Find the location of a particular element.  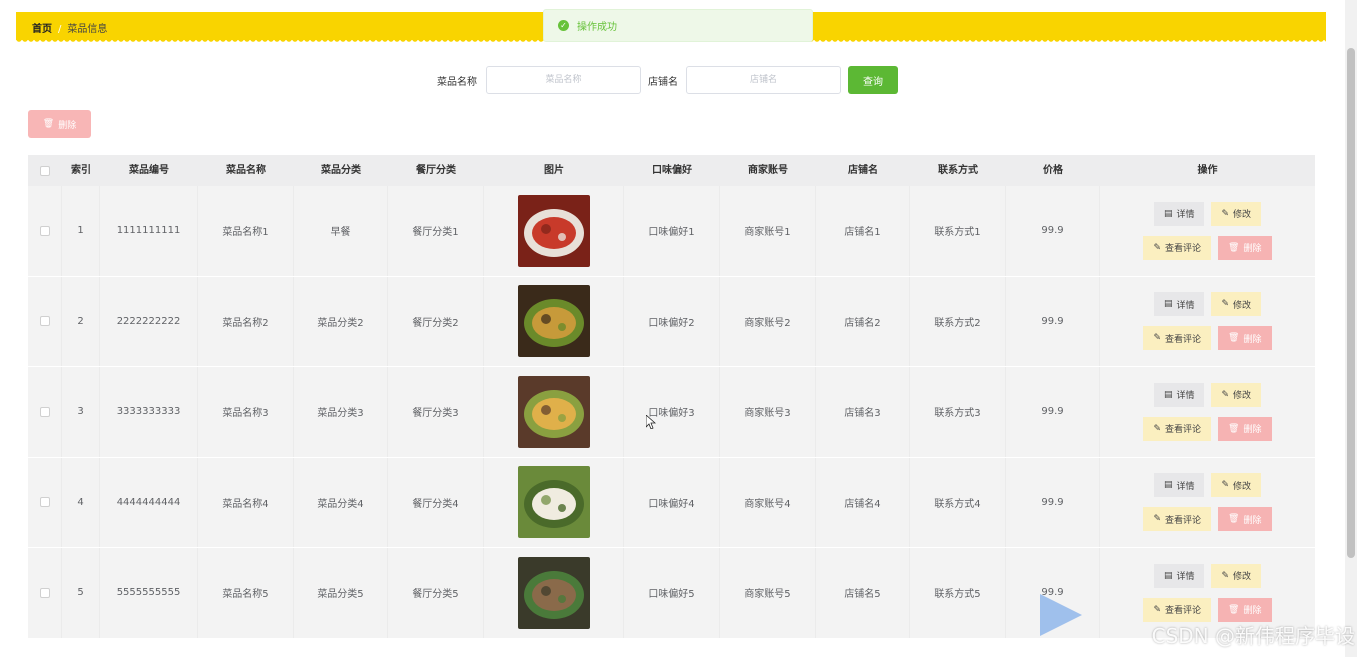

row-index: 2 is located at coordinates (81, 321).